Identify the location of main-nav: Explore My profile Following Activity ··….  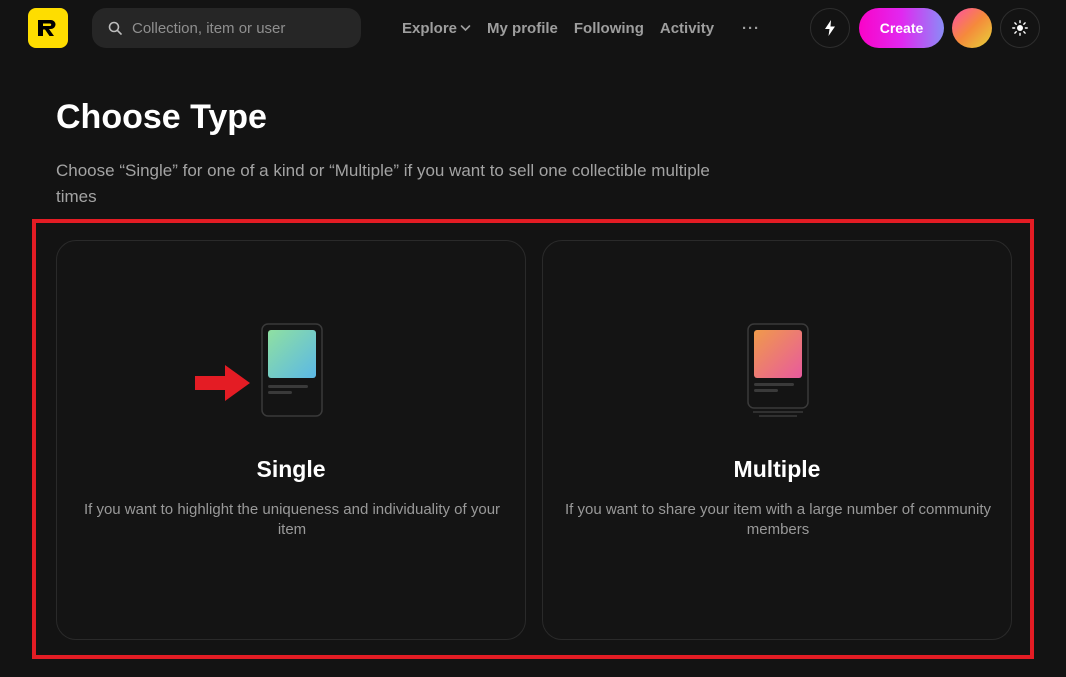
(589, 28).